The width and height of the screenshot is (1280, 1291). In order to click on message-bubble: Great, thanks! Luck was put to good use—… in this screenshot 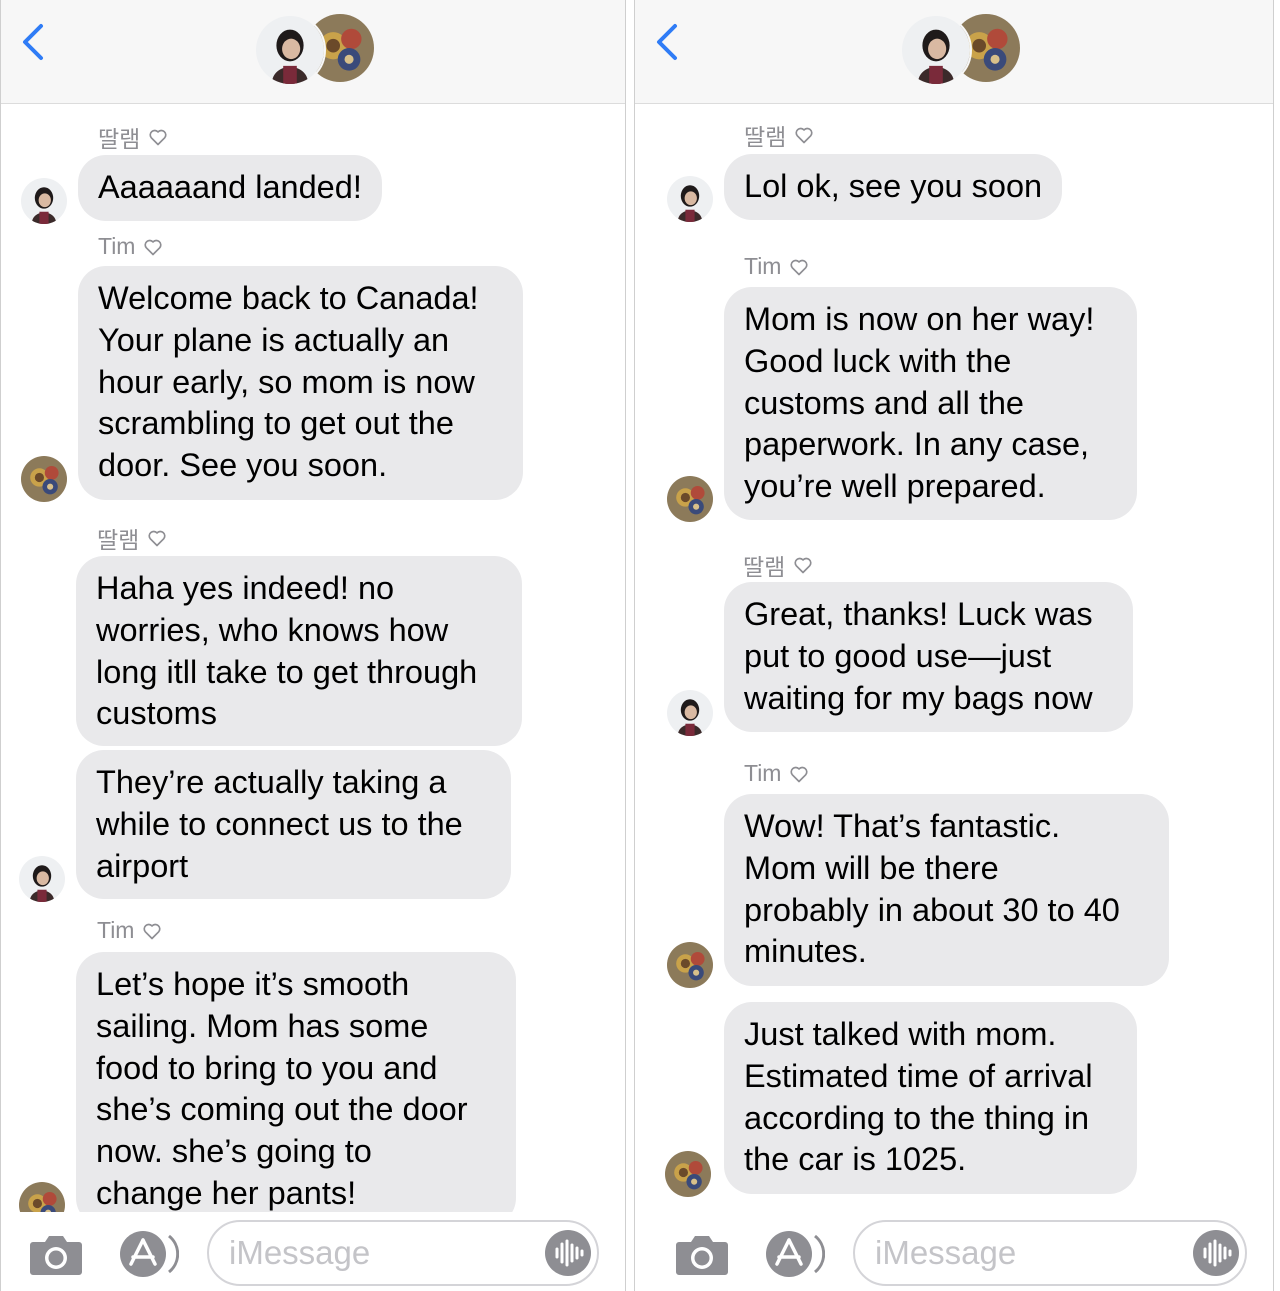, I will do `click(928, 657)`.